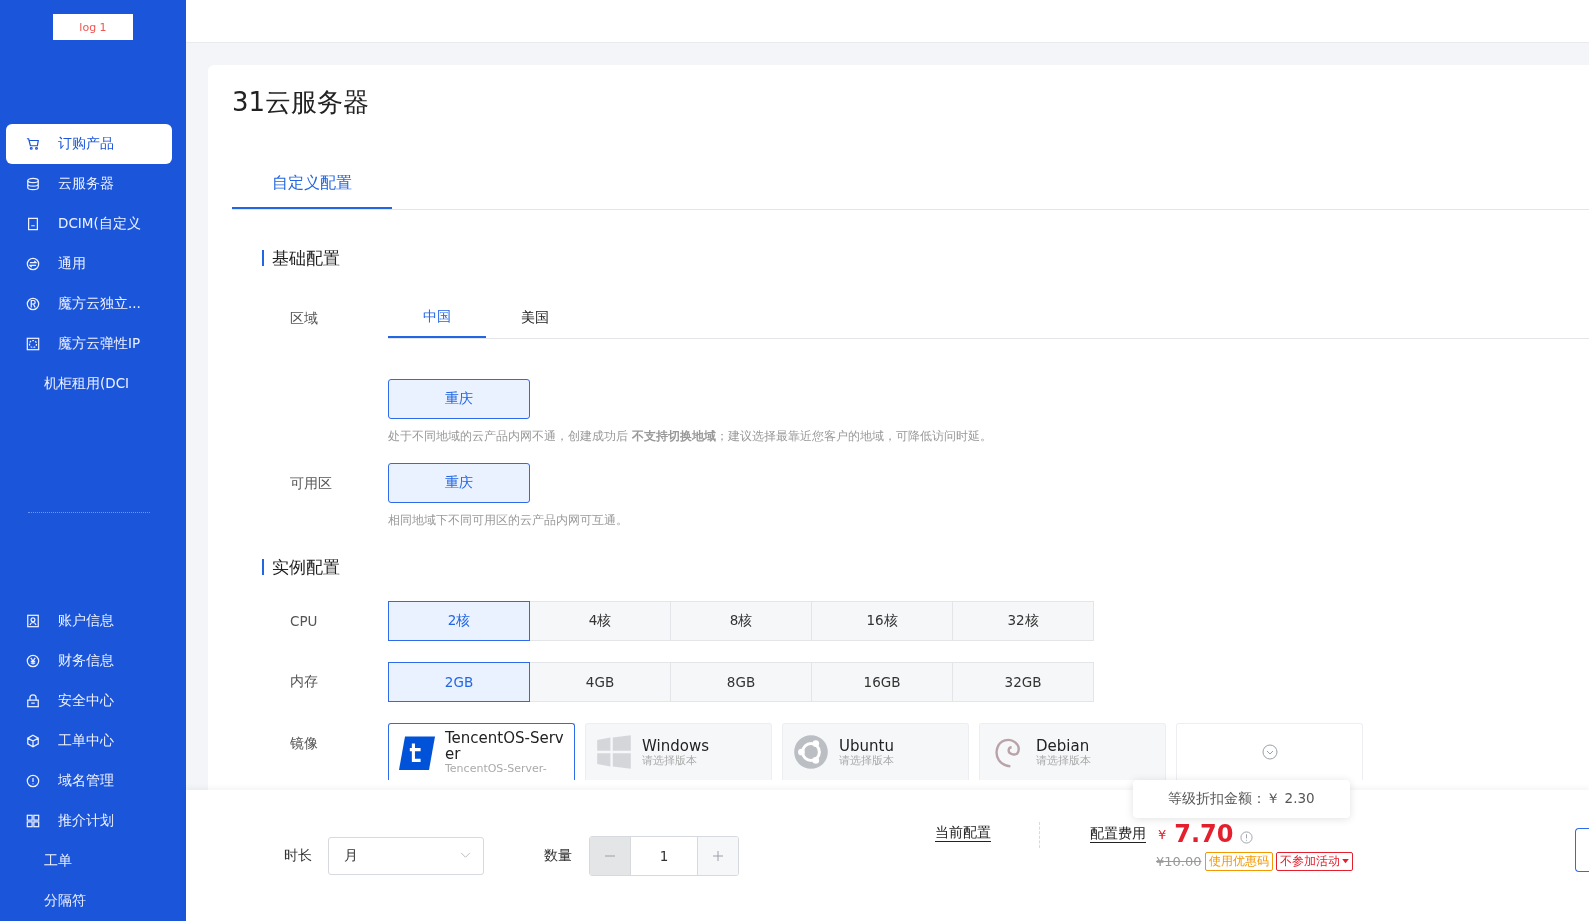 The width and height of the screenshot is (1589, 921). I want to click on current-config-link: 当前配置, so click(963, 833).